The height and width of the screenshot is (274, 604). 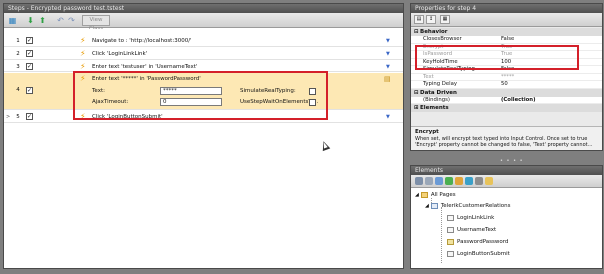 What do you see at coordinates (512, 161) in the screenshot?
I see `panel-splitter: • • • •` at bounding box center [512, 161].